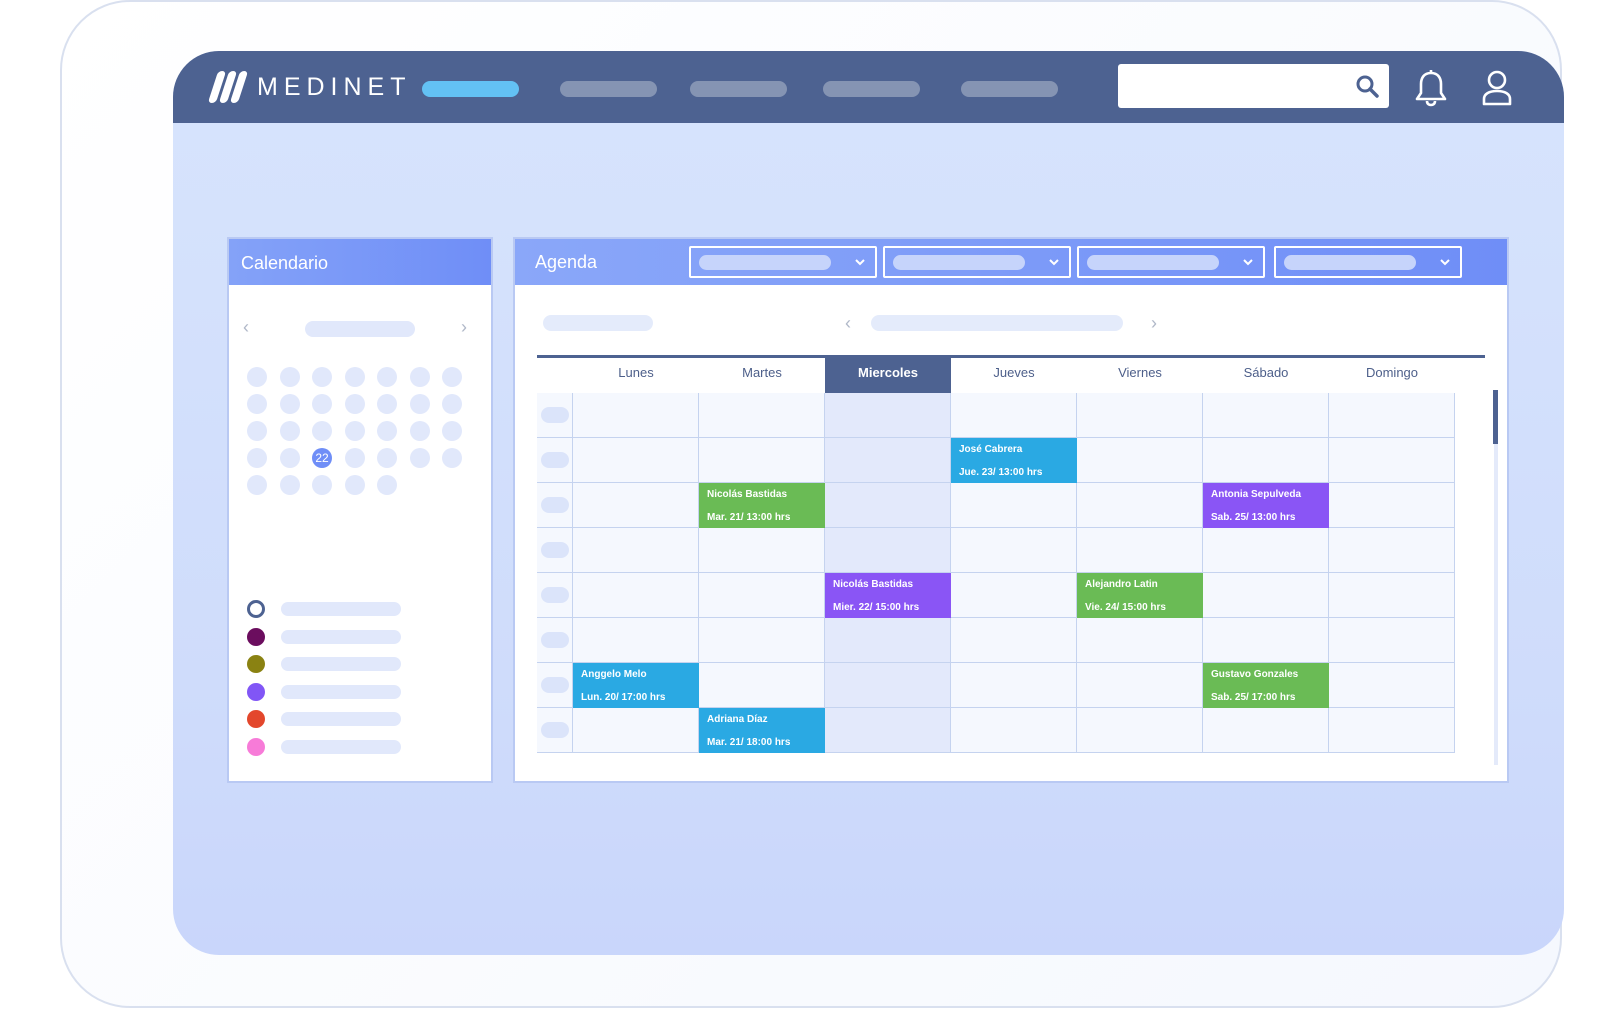 This screenshot has height=1010, width=1618. Describe the element at coordinates (1266, 375) in the screenshot. I see `day-header-5: Sábado` at that location.